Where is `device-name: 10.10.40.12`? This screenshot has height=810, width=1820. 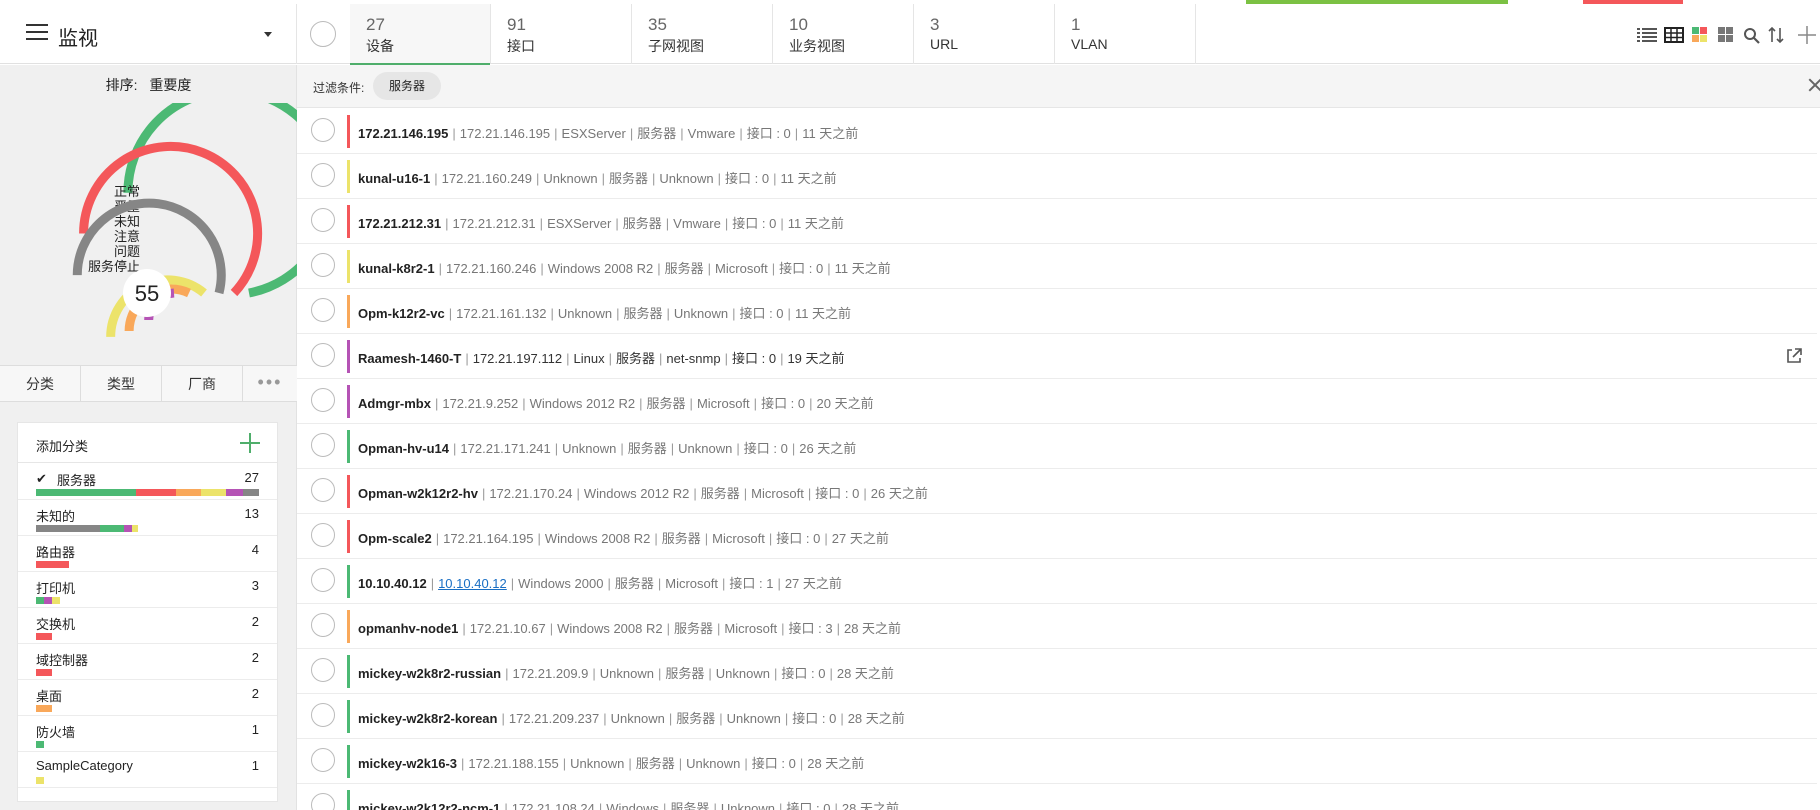 device-name: 10.10.40.12 is located at coordinates (392, 583).